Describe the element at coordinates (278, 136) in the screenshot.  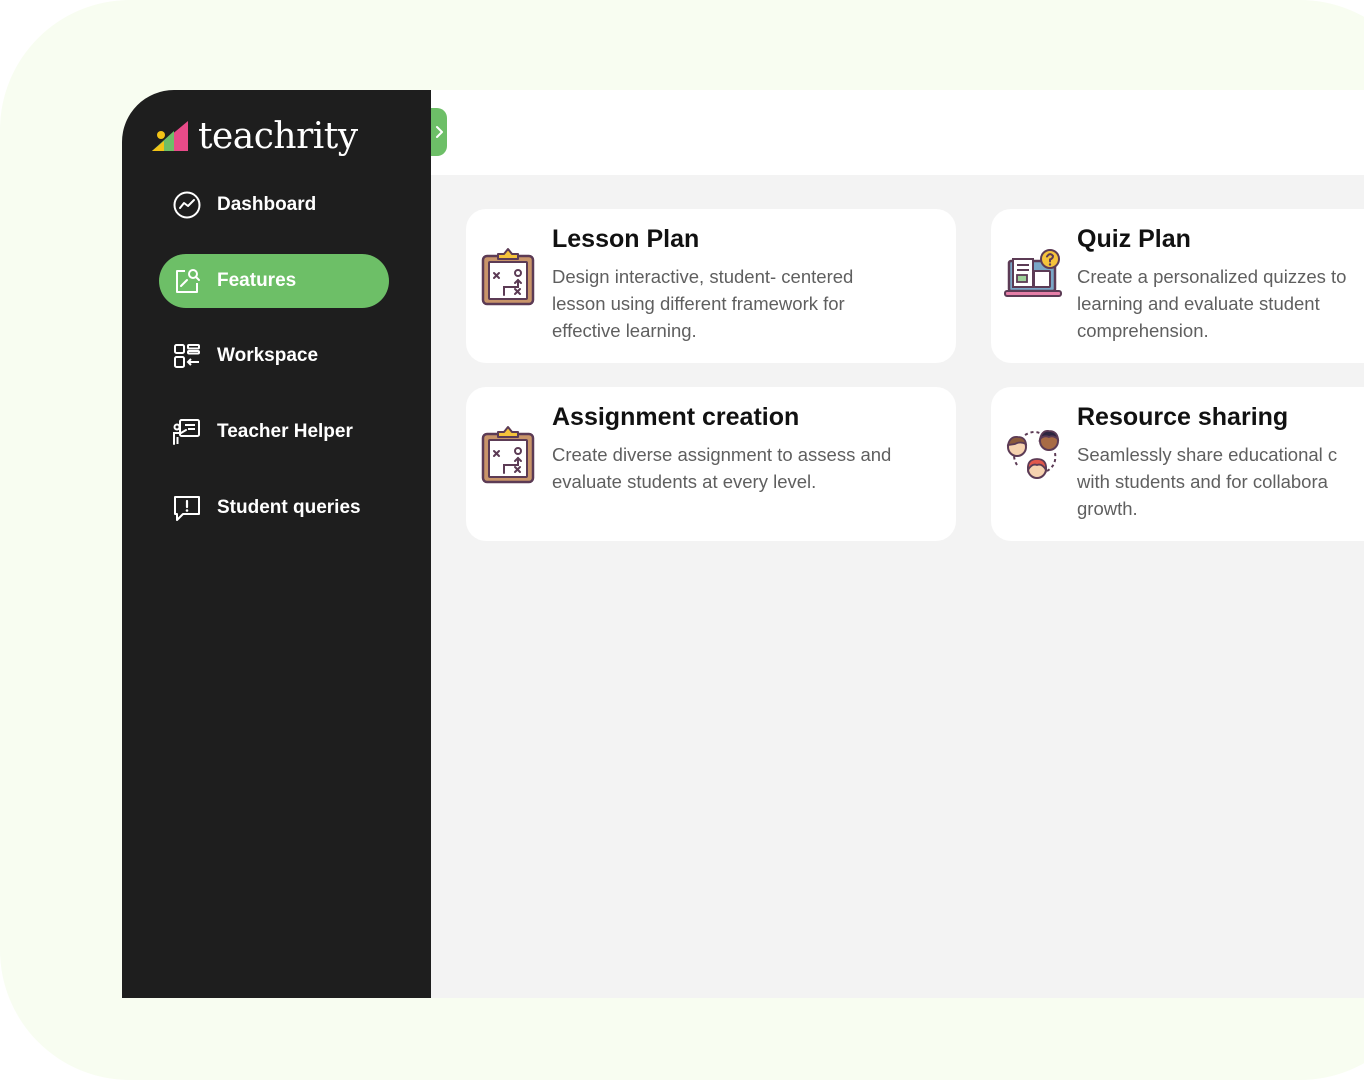
I see `brand-name: teachrity` at that location.